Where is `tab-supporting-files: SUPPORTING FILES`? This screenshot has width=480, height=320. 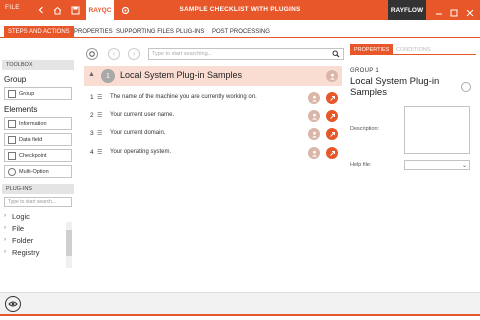
tab-supporting-files: SUPPORTING FILES is located at coordinates (145, 32).